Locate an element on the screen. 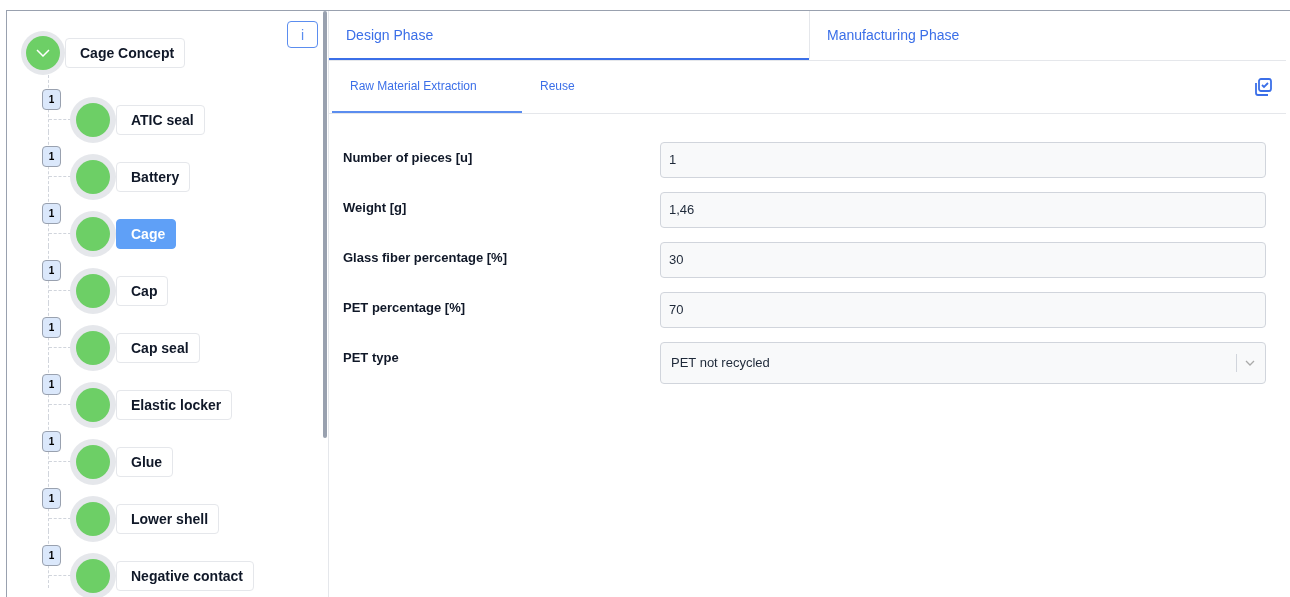 The width and height of the screenshot is (1290, 597). sub-tab: Raw Material Extraction is located at coordinates (427, 87).